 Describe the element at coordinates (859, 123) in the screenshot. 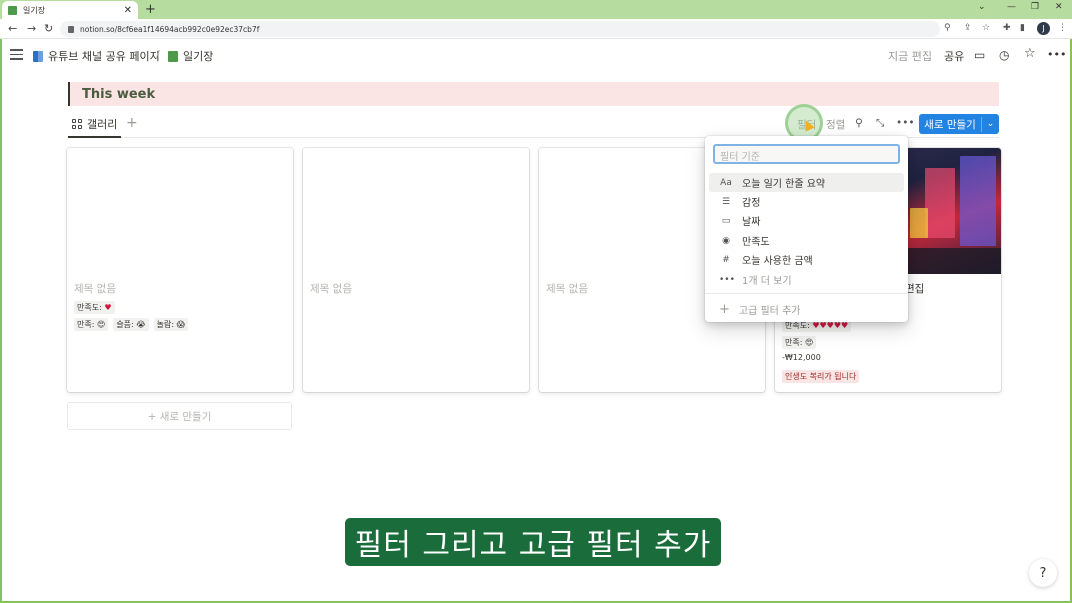

I see `search-icon: ⚲` at that location.